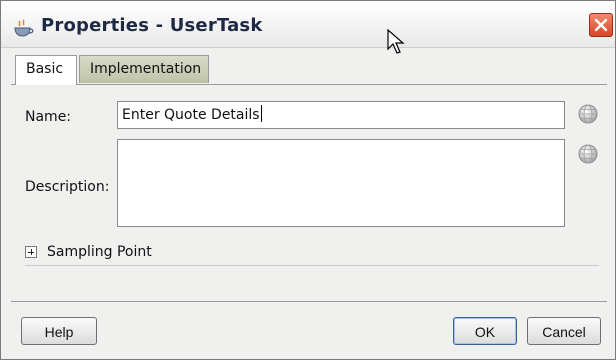 The height and width of the screenshot is (360, 616). Describe the element at coordinates (46, 70) in the screenshot. I see `tab-basic: Basic` at that location.